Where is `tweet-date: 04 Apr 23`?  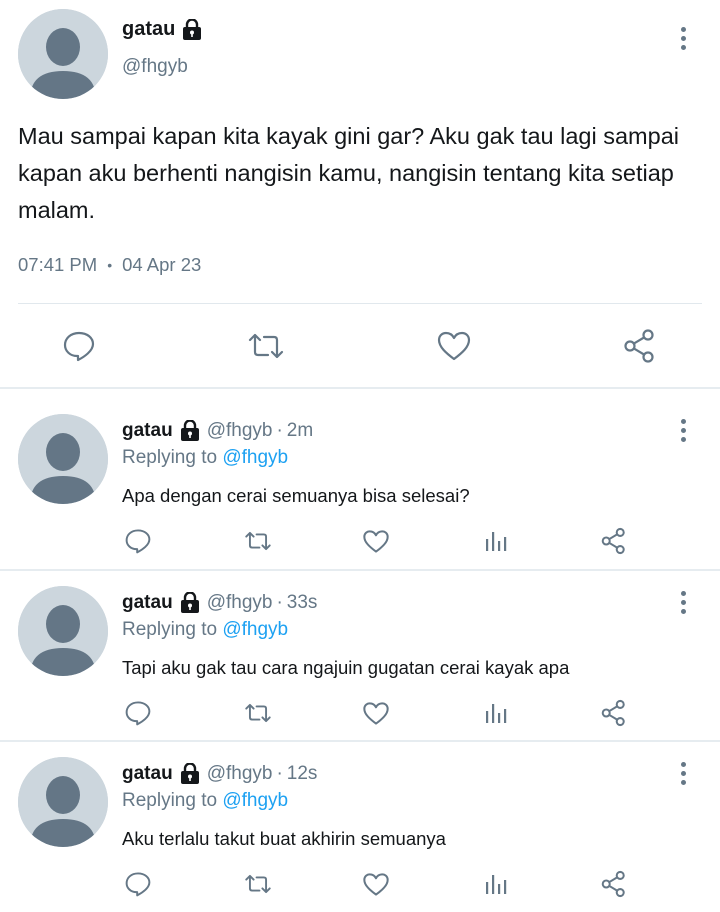 tweet-date: 04 Apr 23 is located at coordinates (162, 264).